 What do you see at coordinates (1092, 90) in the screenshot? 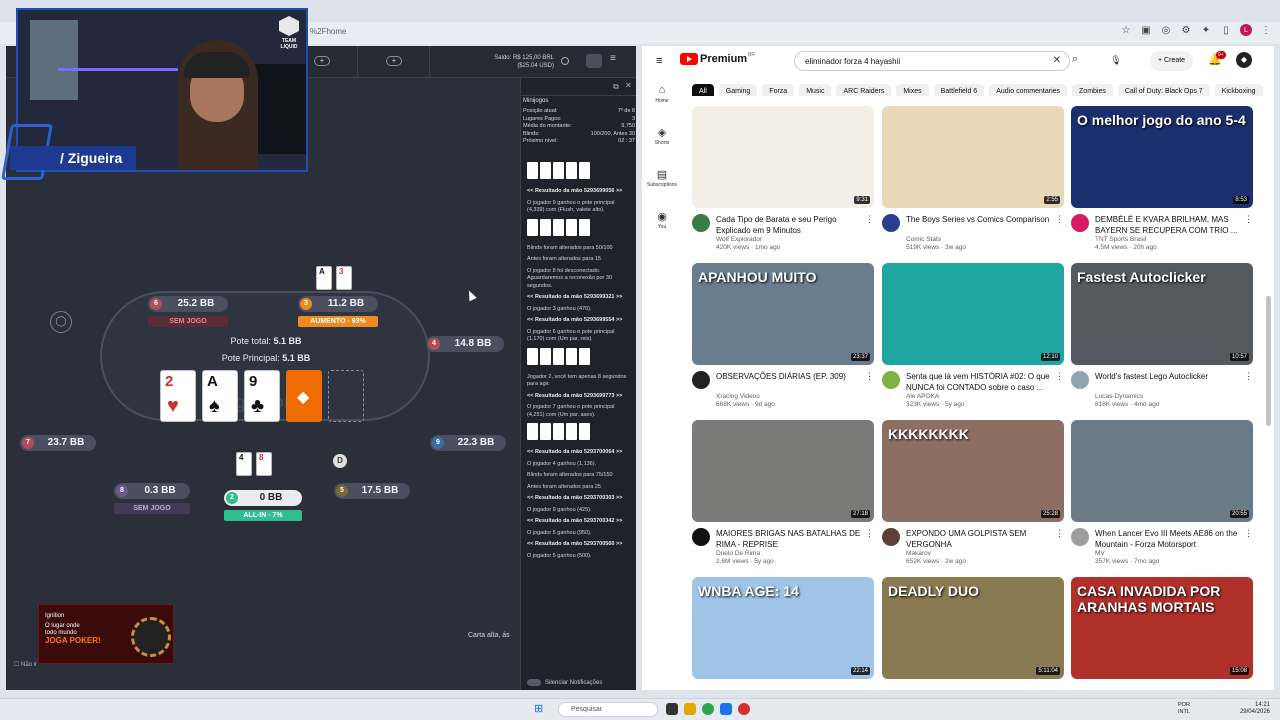
I see `filter-chip: Zombies` at bounding box center [1092, 90].